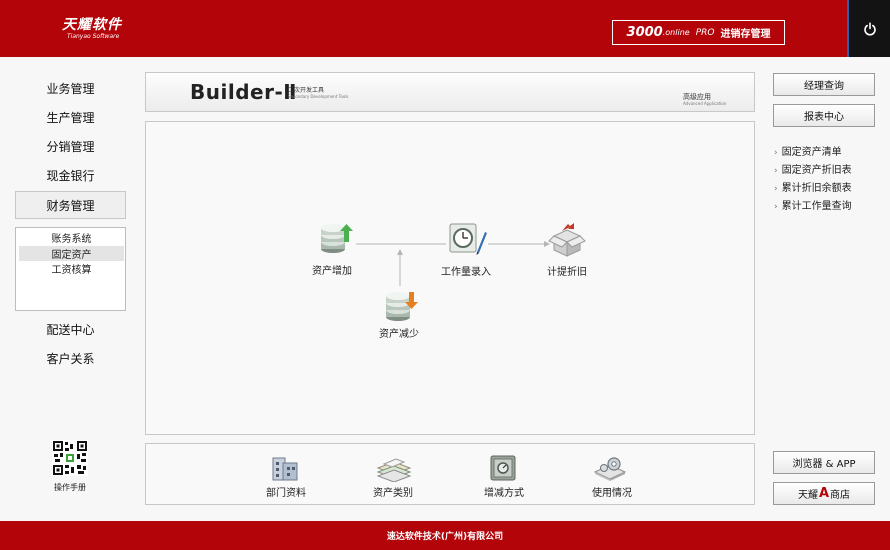  I want to click on banner-product-name: 进销存管理, so click(745, 34).